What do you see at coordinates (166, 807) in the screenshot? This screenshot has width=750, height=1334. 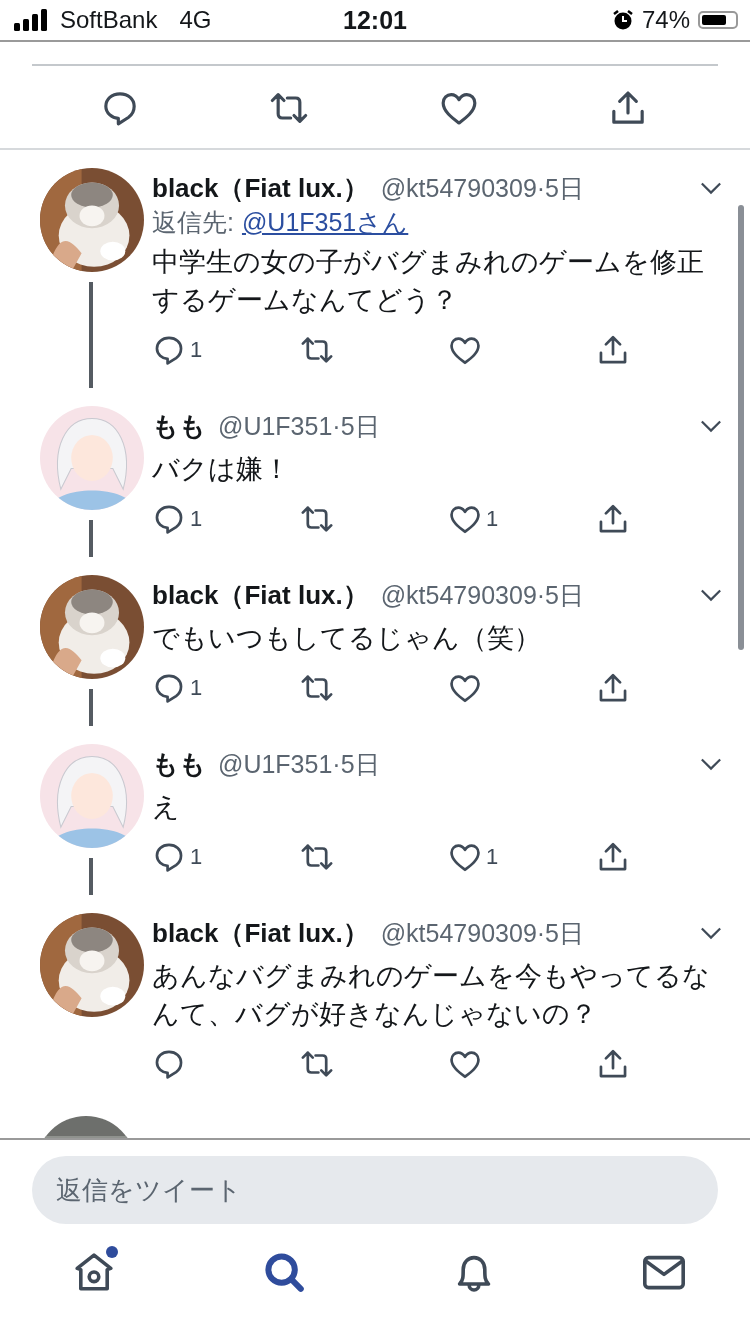 I see `tweet-text: え` at bounding box center [166, 807].